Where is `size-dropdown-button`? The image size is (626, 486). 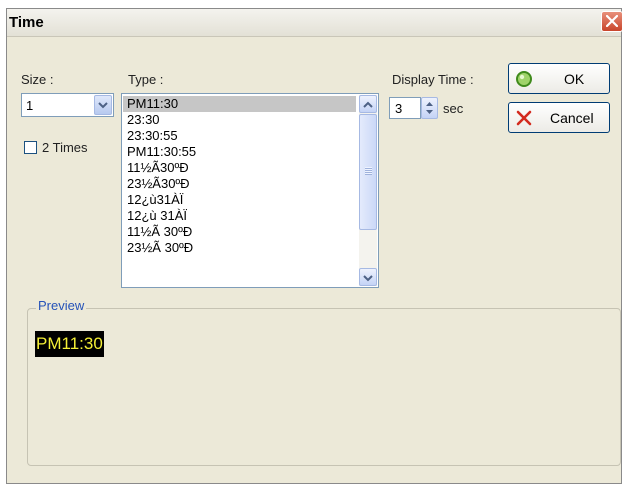
size-dropdown-button is located at coordinates (103, 105).